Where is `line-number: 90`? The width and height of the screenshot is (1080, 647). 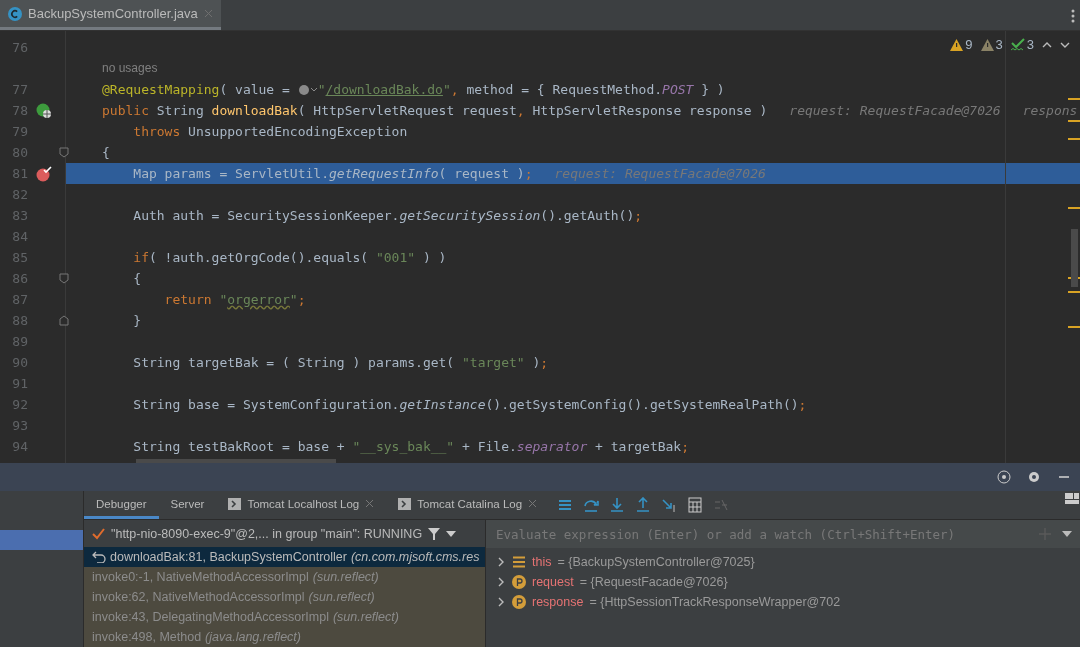
line-number: 90 is located at coordinates (19, 362).